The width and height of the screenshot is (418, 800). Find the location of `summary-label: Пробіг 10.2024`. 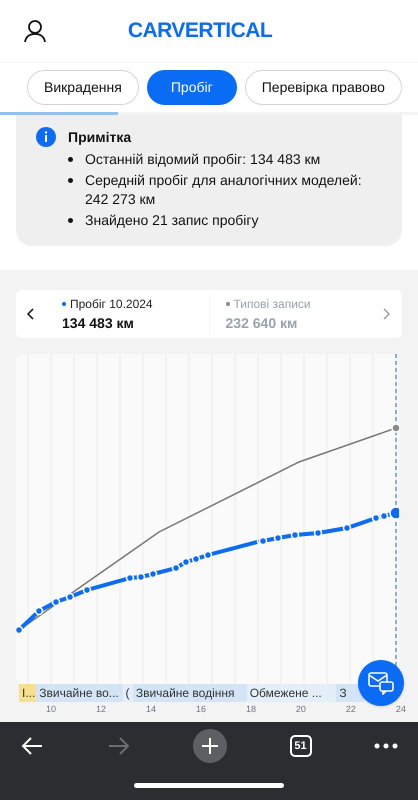

summary-label: Пробіг 10.2024 is located at coordinates (111, 304).